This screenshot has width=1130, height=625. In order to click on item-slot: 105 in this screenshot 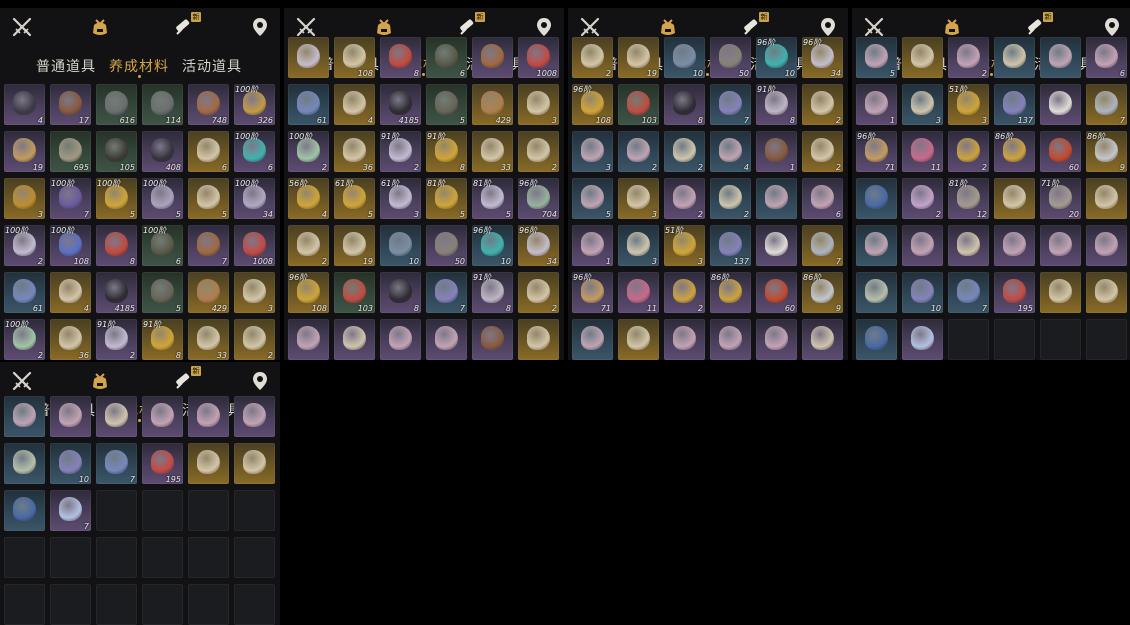, I will do `click(116, 151)`.